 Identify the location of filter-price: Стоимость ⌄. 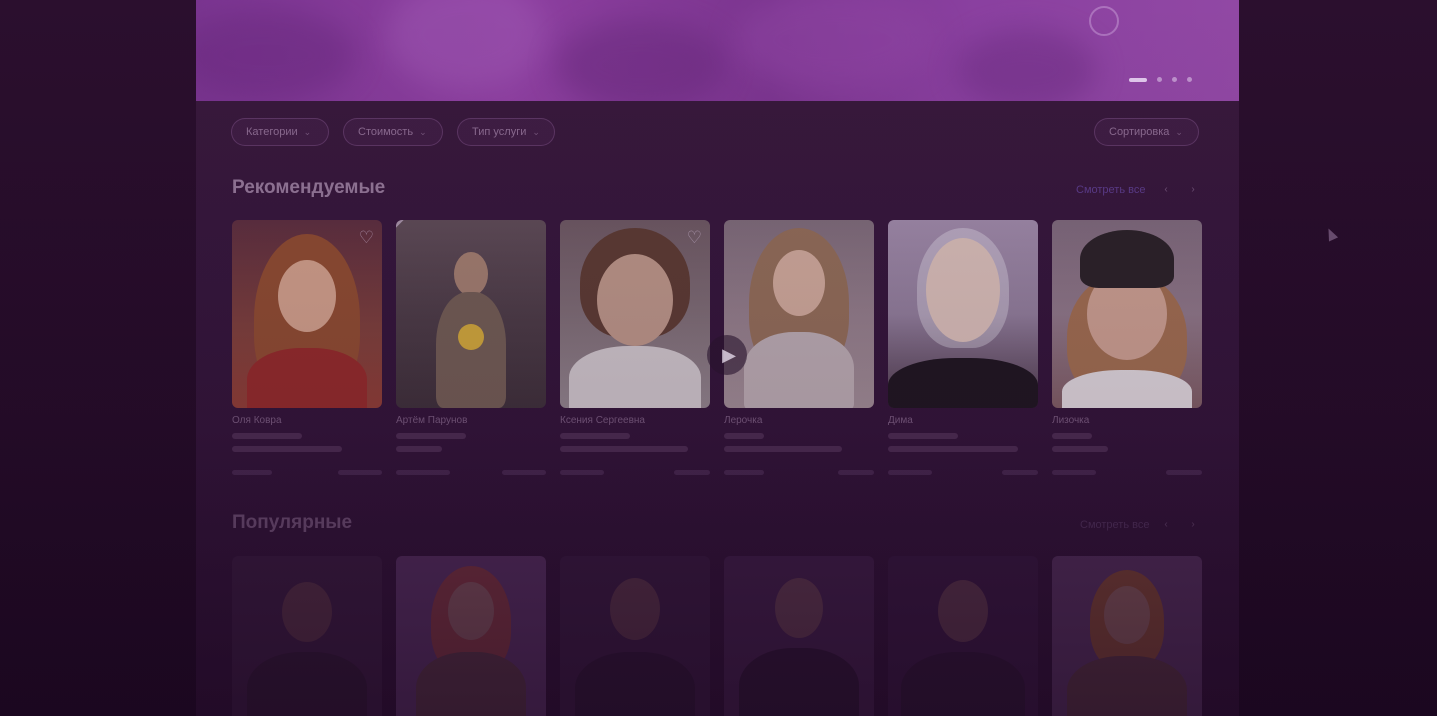
(393, 132).